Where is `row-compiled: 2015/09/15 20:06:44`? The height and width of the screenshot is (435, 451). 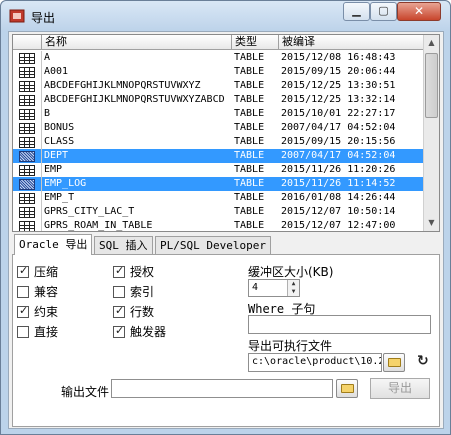 row-compiled: 2015/09/15 20:06:44 is located at coordinates (338, 71).